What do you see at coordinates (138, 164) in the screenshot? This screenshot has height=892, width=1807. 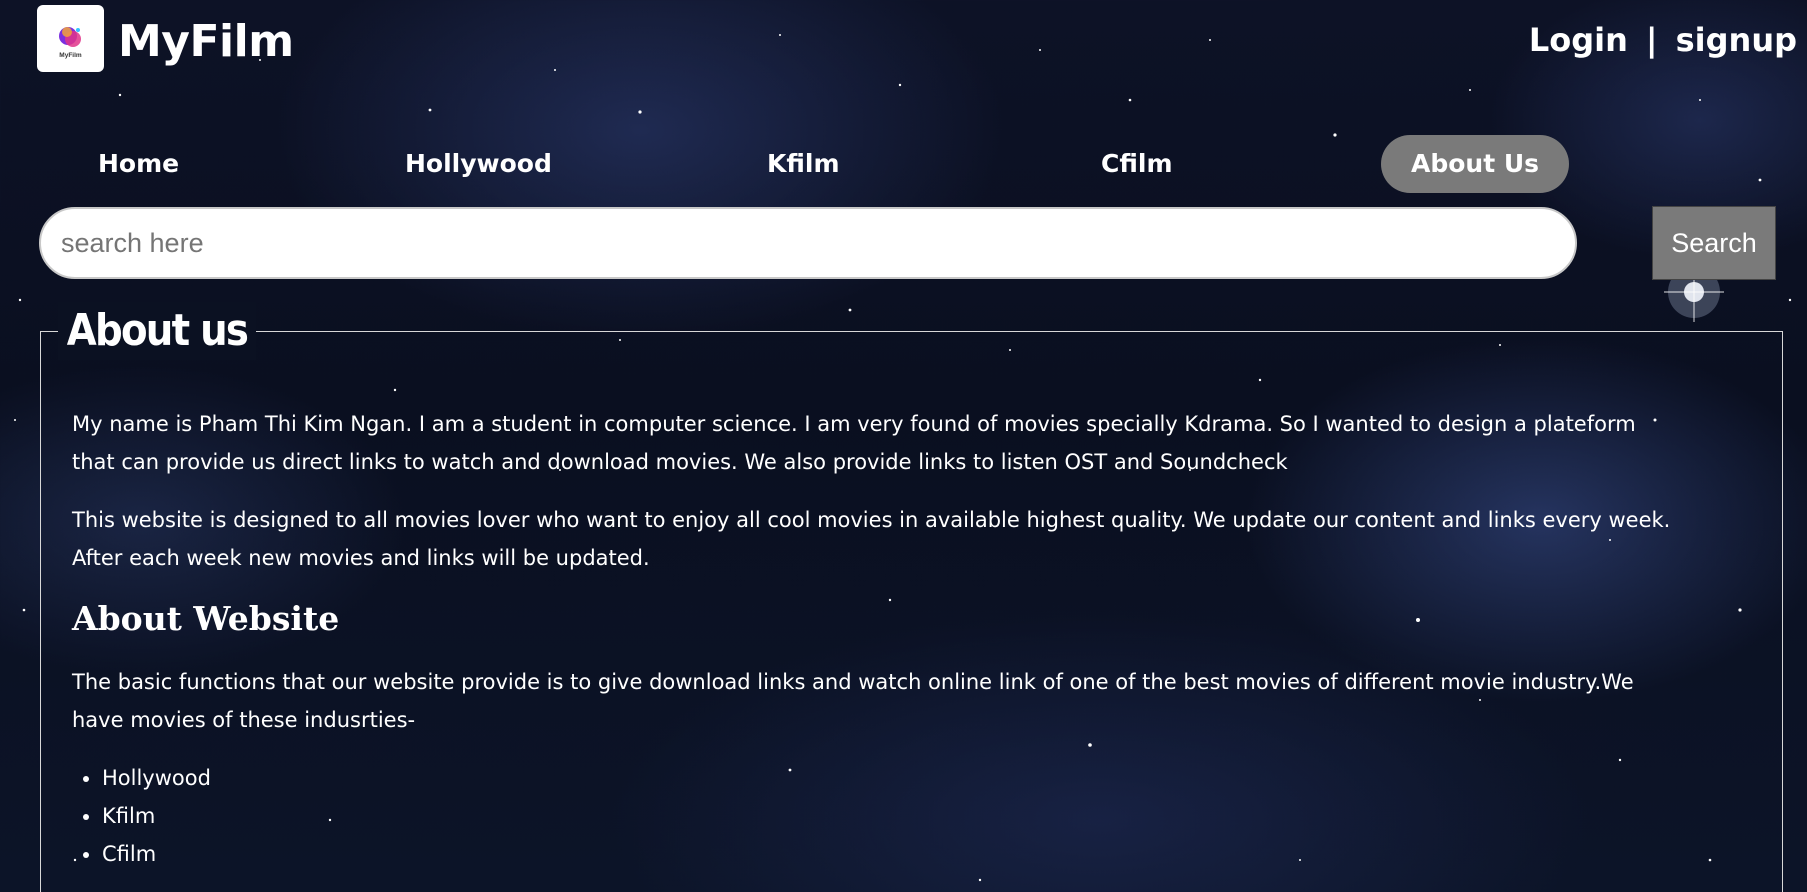 I see `nav-item-home: Home` at bounding box center [138, 164].